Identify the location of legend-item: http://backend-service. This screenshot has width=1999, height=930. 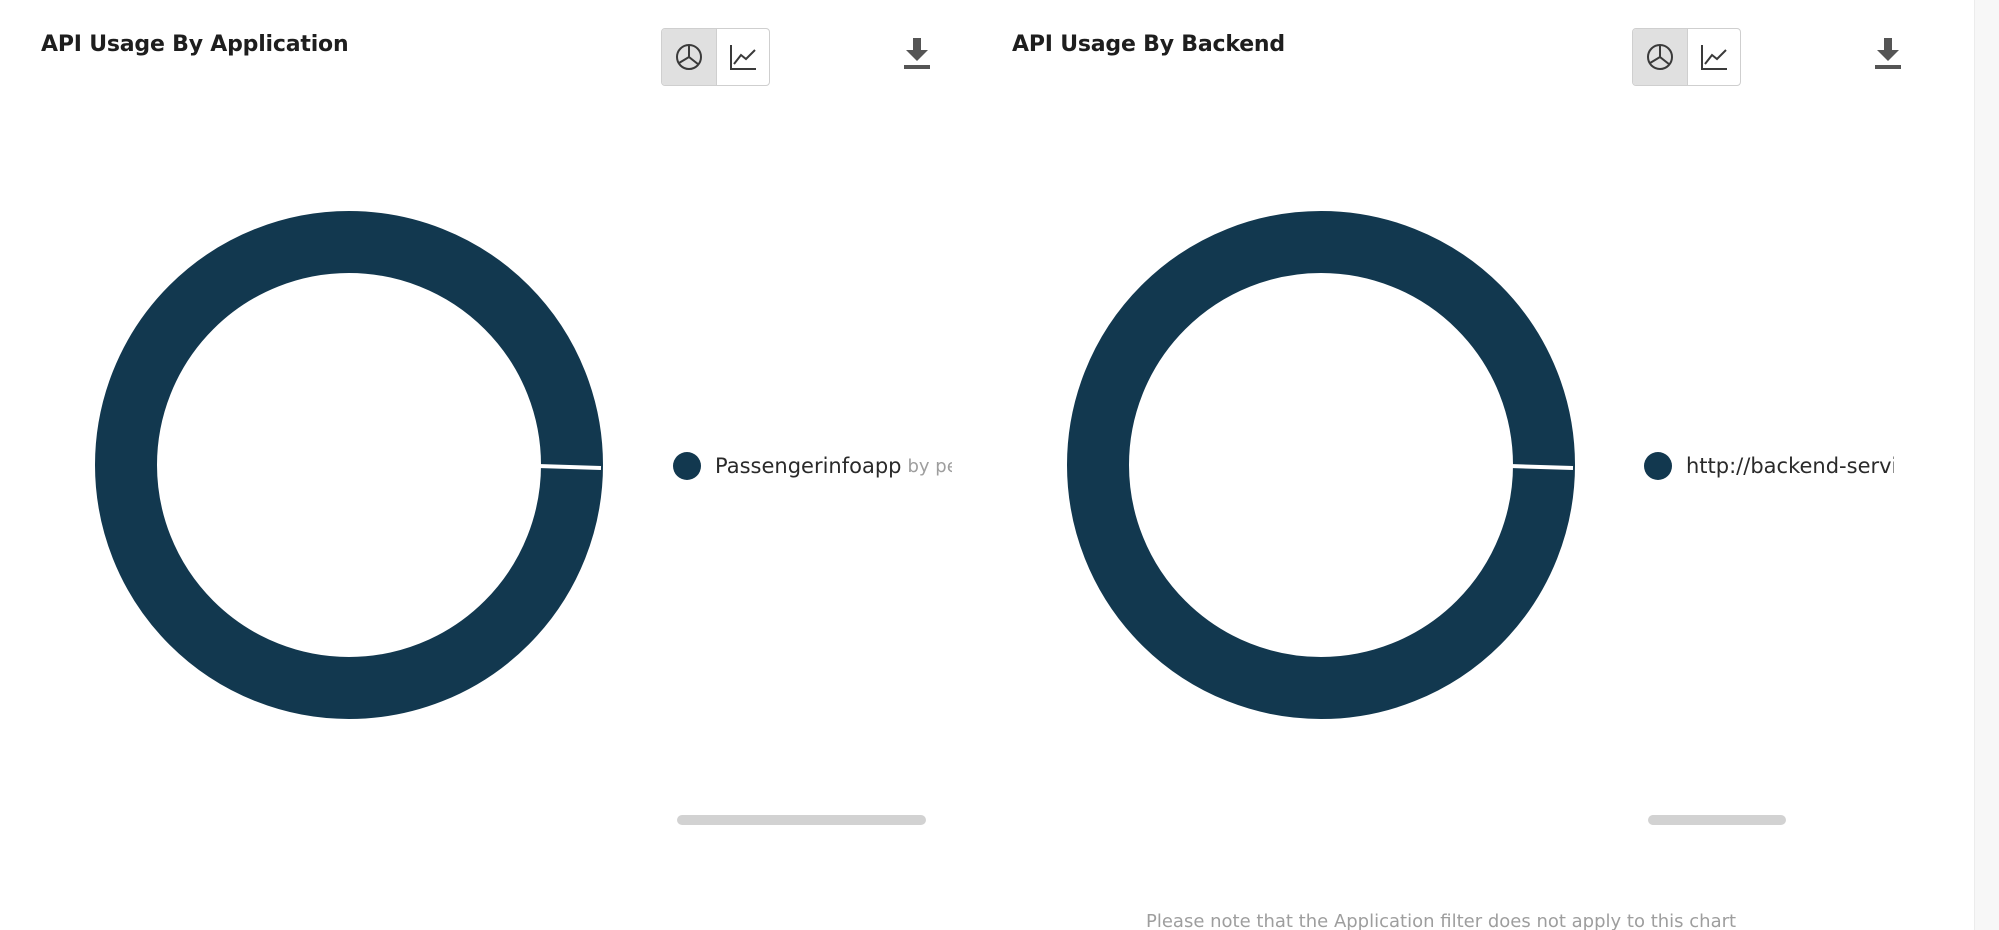
(1769, 466).